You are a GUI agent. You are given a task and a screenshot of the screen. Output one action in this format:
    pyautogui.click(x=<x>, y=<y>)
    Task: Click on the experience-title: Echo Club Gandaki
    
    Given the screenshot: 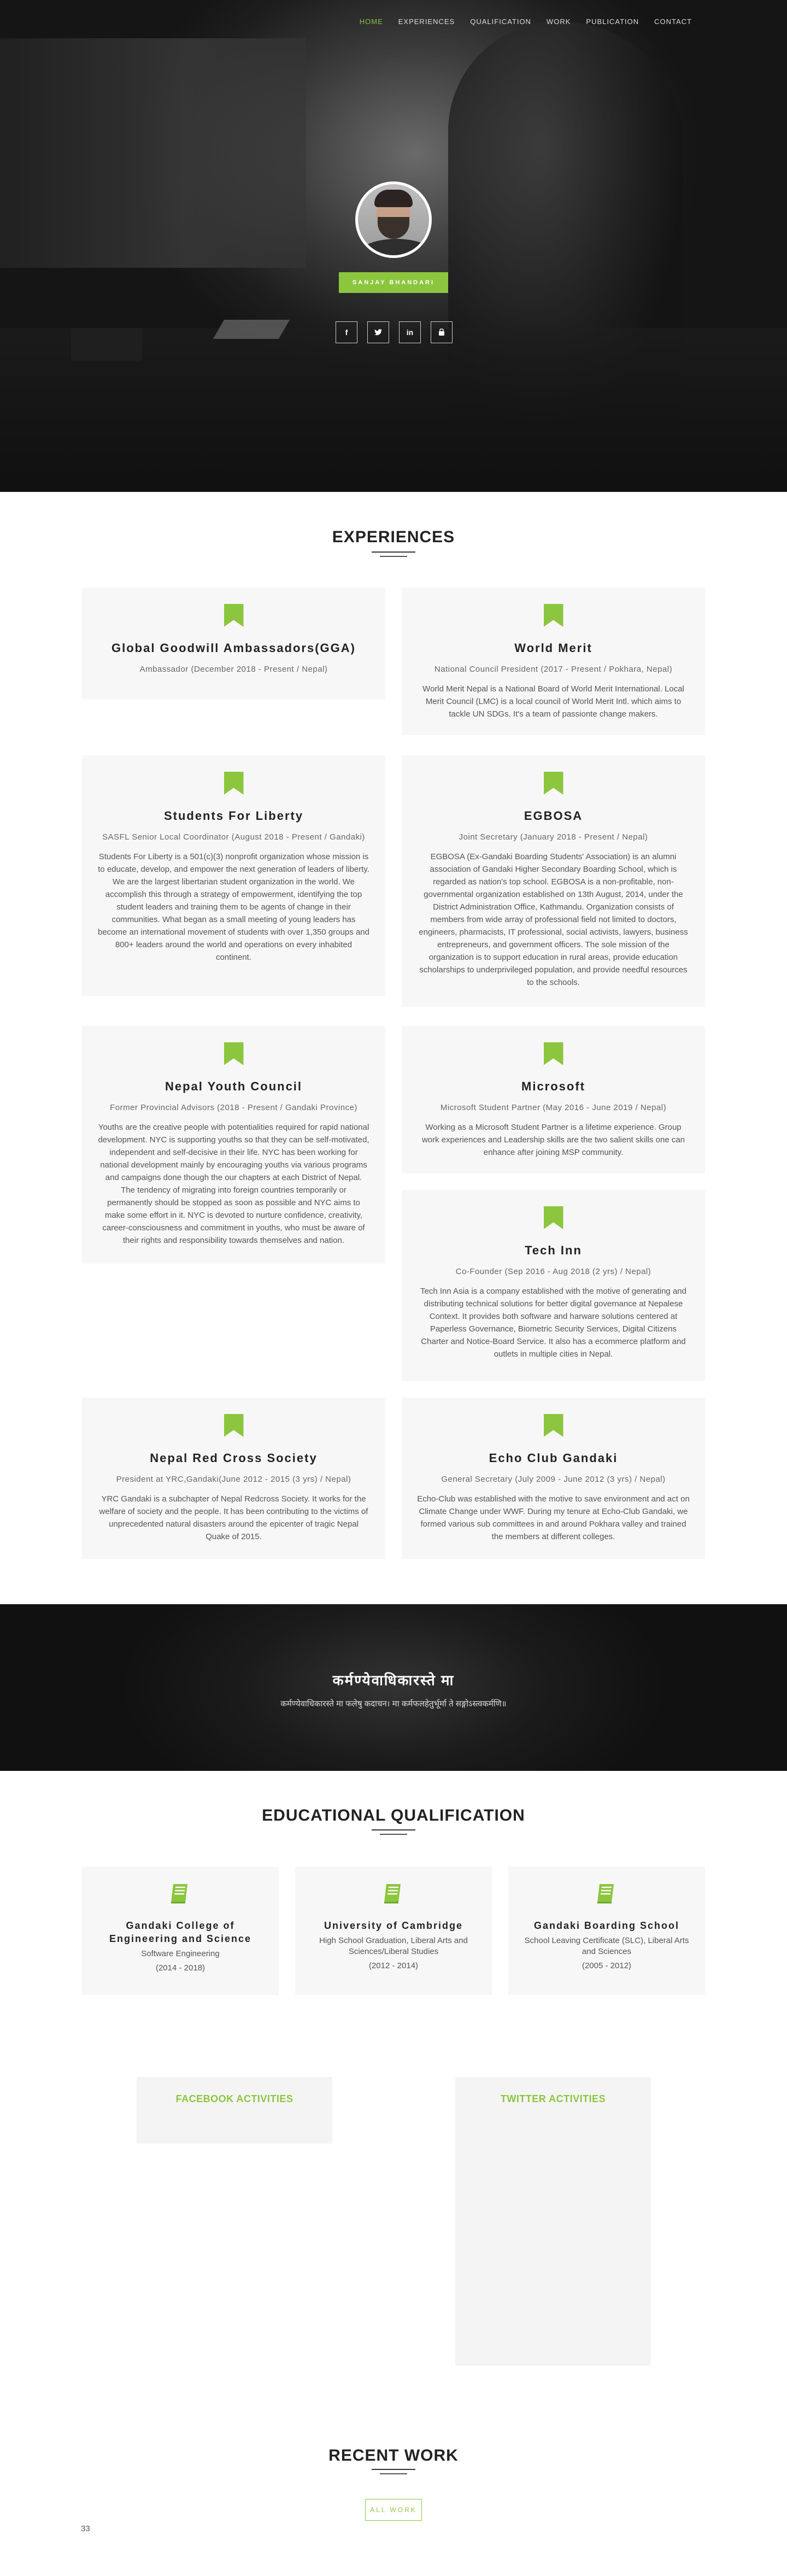 What is the action you would take?
    pyautogui.click(x=553, y=1458)
    